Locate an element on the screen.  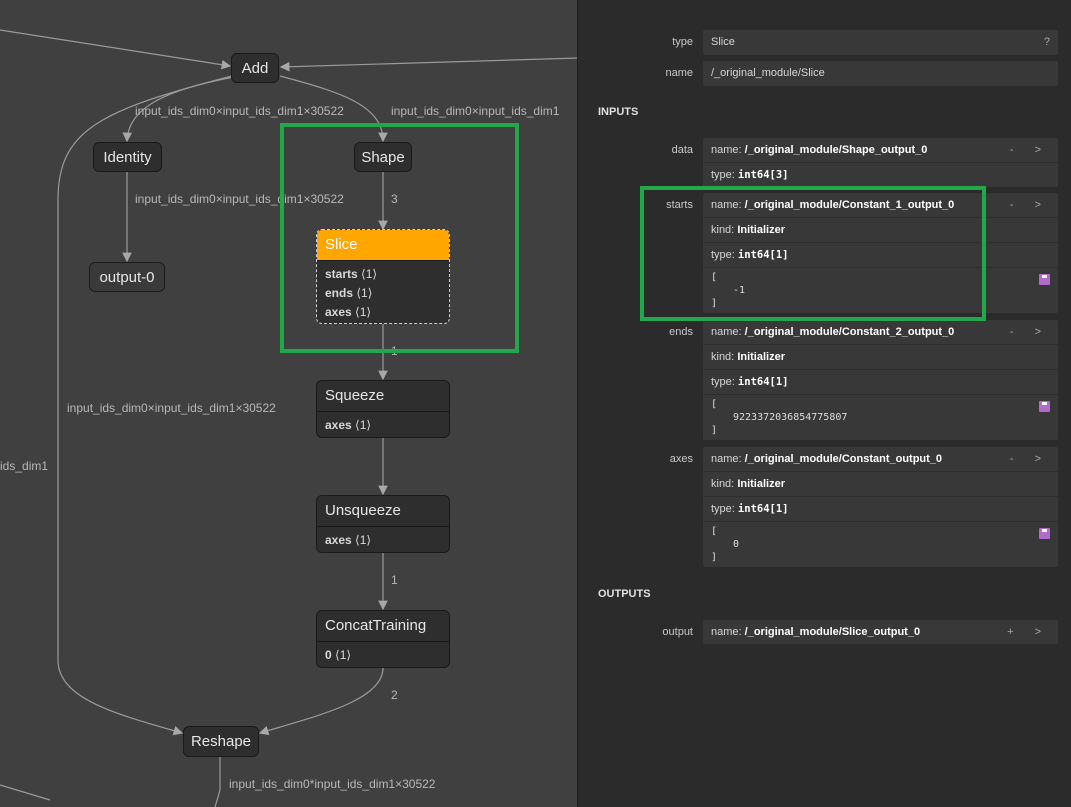
node-squeeze: Squeeze axes ⟨1⟩ is located at coordinates (383, 409).